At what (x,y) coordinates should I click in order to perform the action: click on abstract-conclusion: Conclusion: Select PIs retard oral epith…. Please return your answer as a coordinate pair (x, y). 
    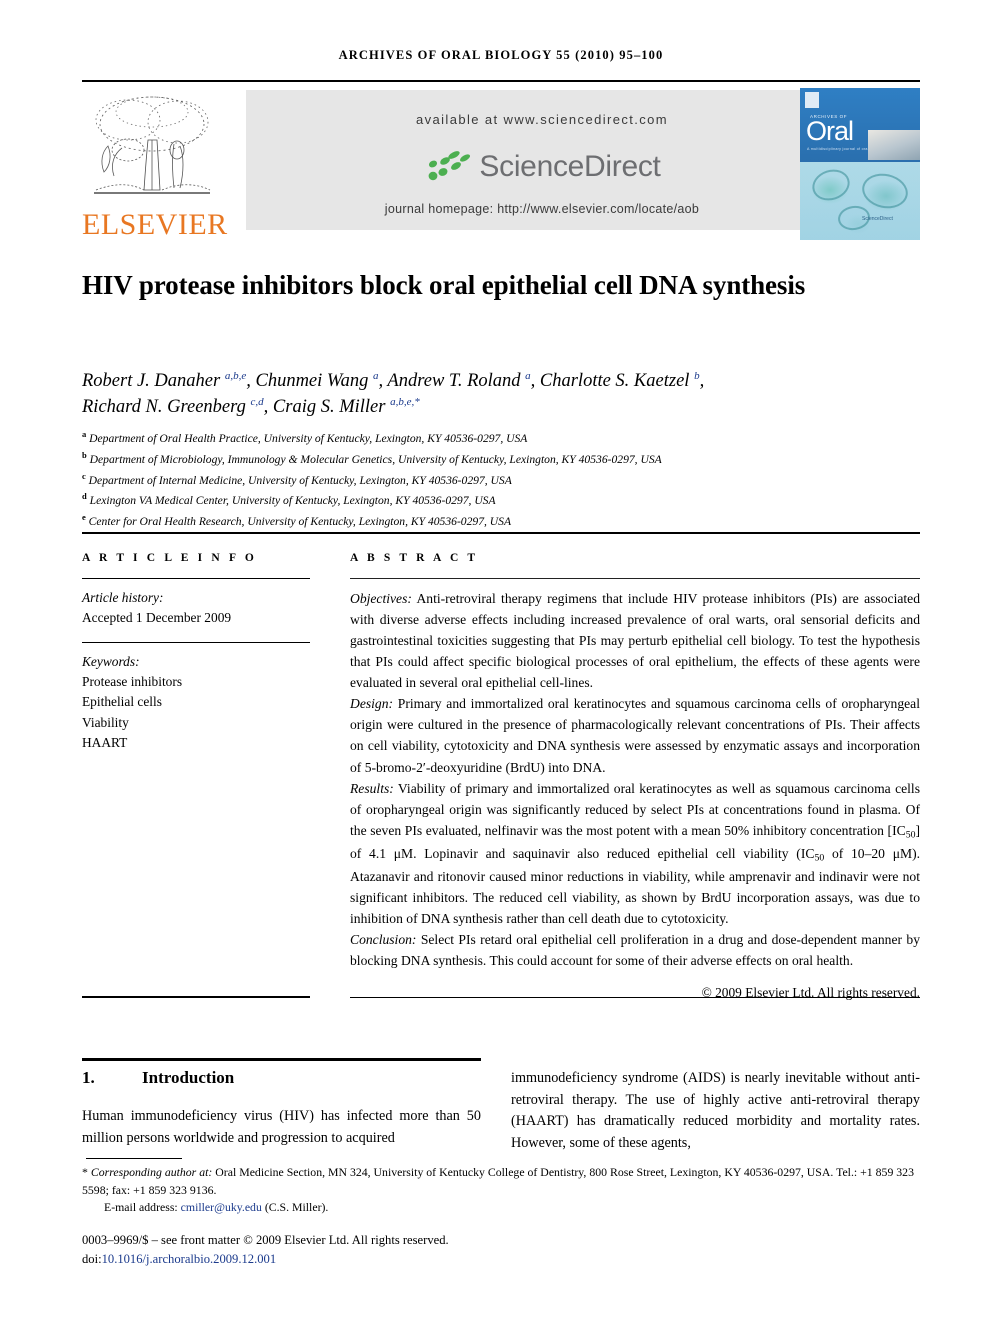
    Looking at the image, I should click on (635, 950).